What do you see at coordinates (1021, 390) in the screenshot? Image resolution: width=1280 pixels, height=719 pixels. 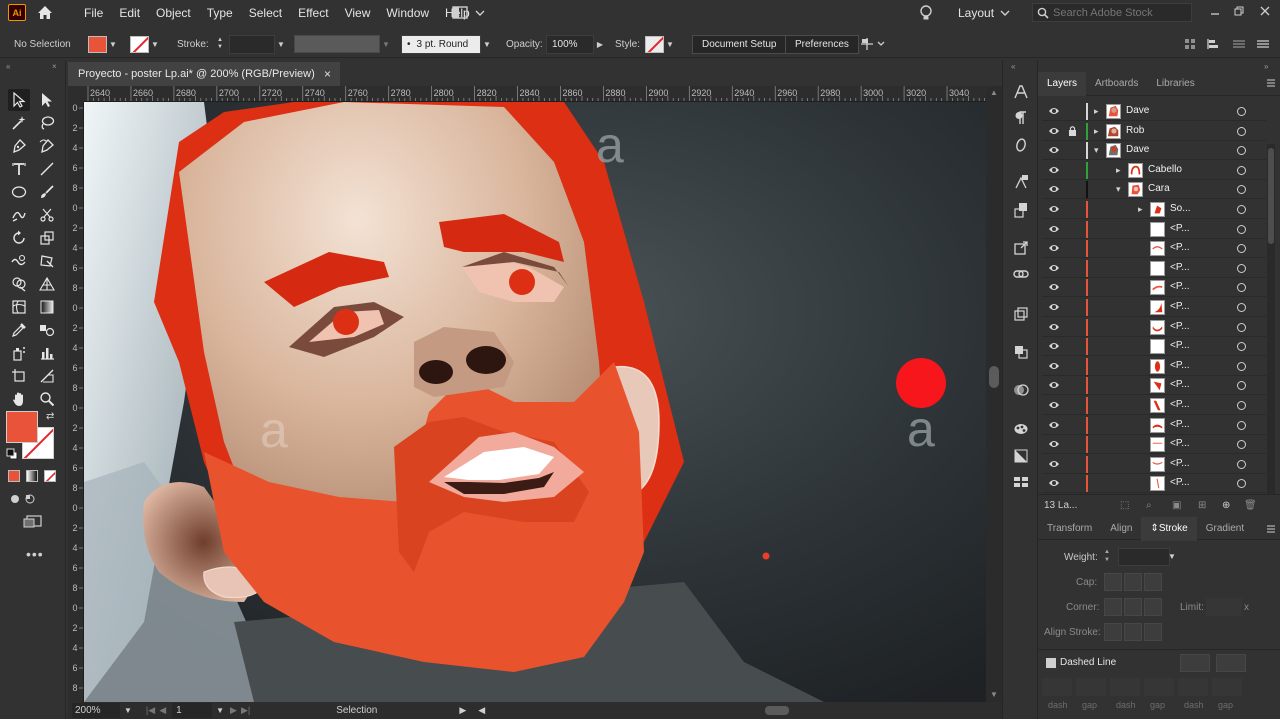 I see `transparency-panel-icon` at bounding box center [1021, 390].